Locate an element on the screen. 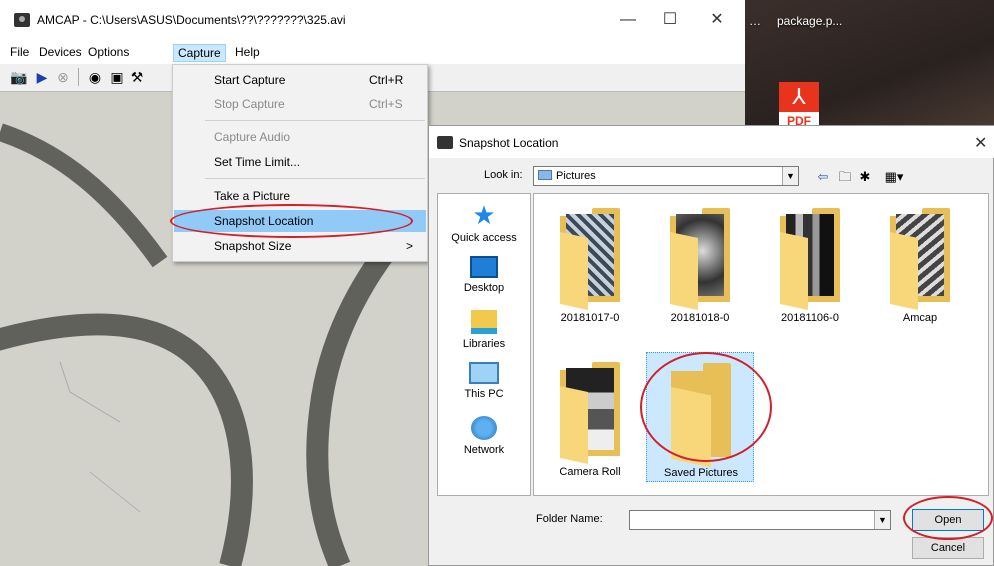  submenu-arrow-icon: > is located at coordinates (410, 246).